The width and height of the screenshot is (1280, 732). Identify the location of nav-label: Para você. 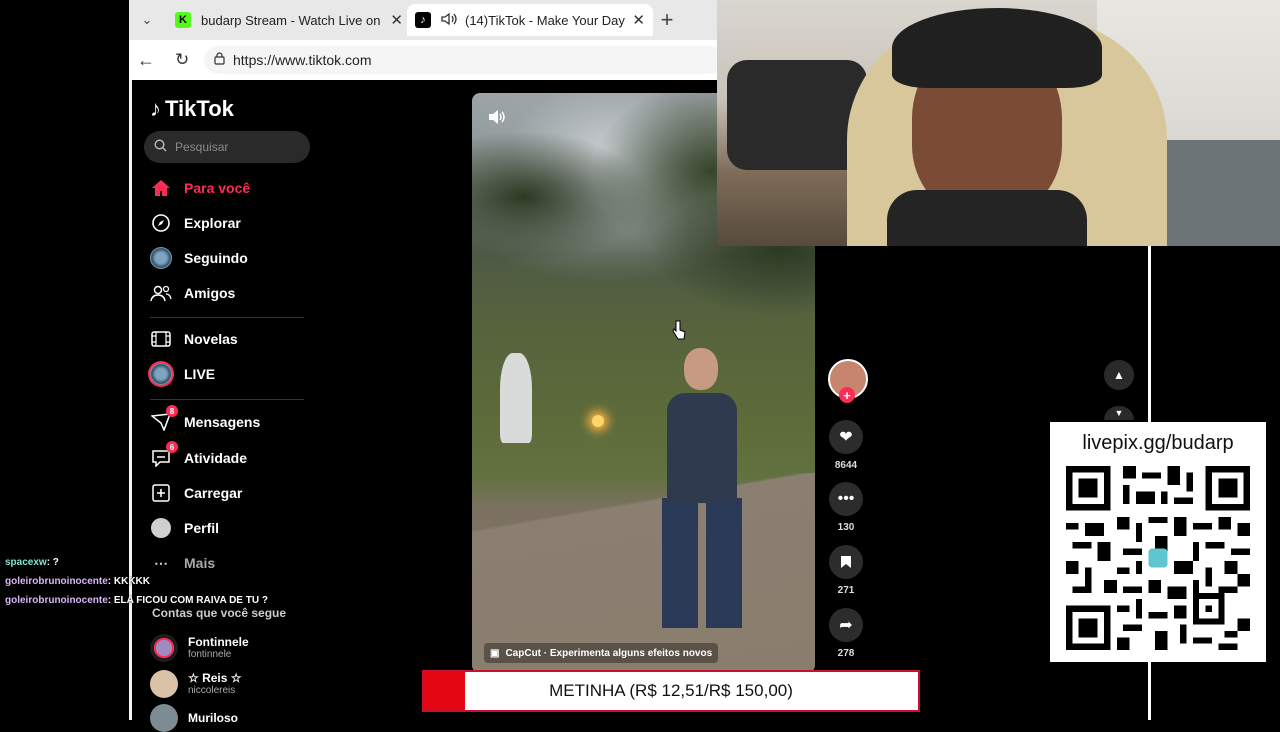
(217, 188).